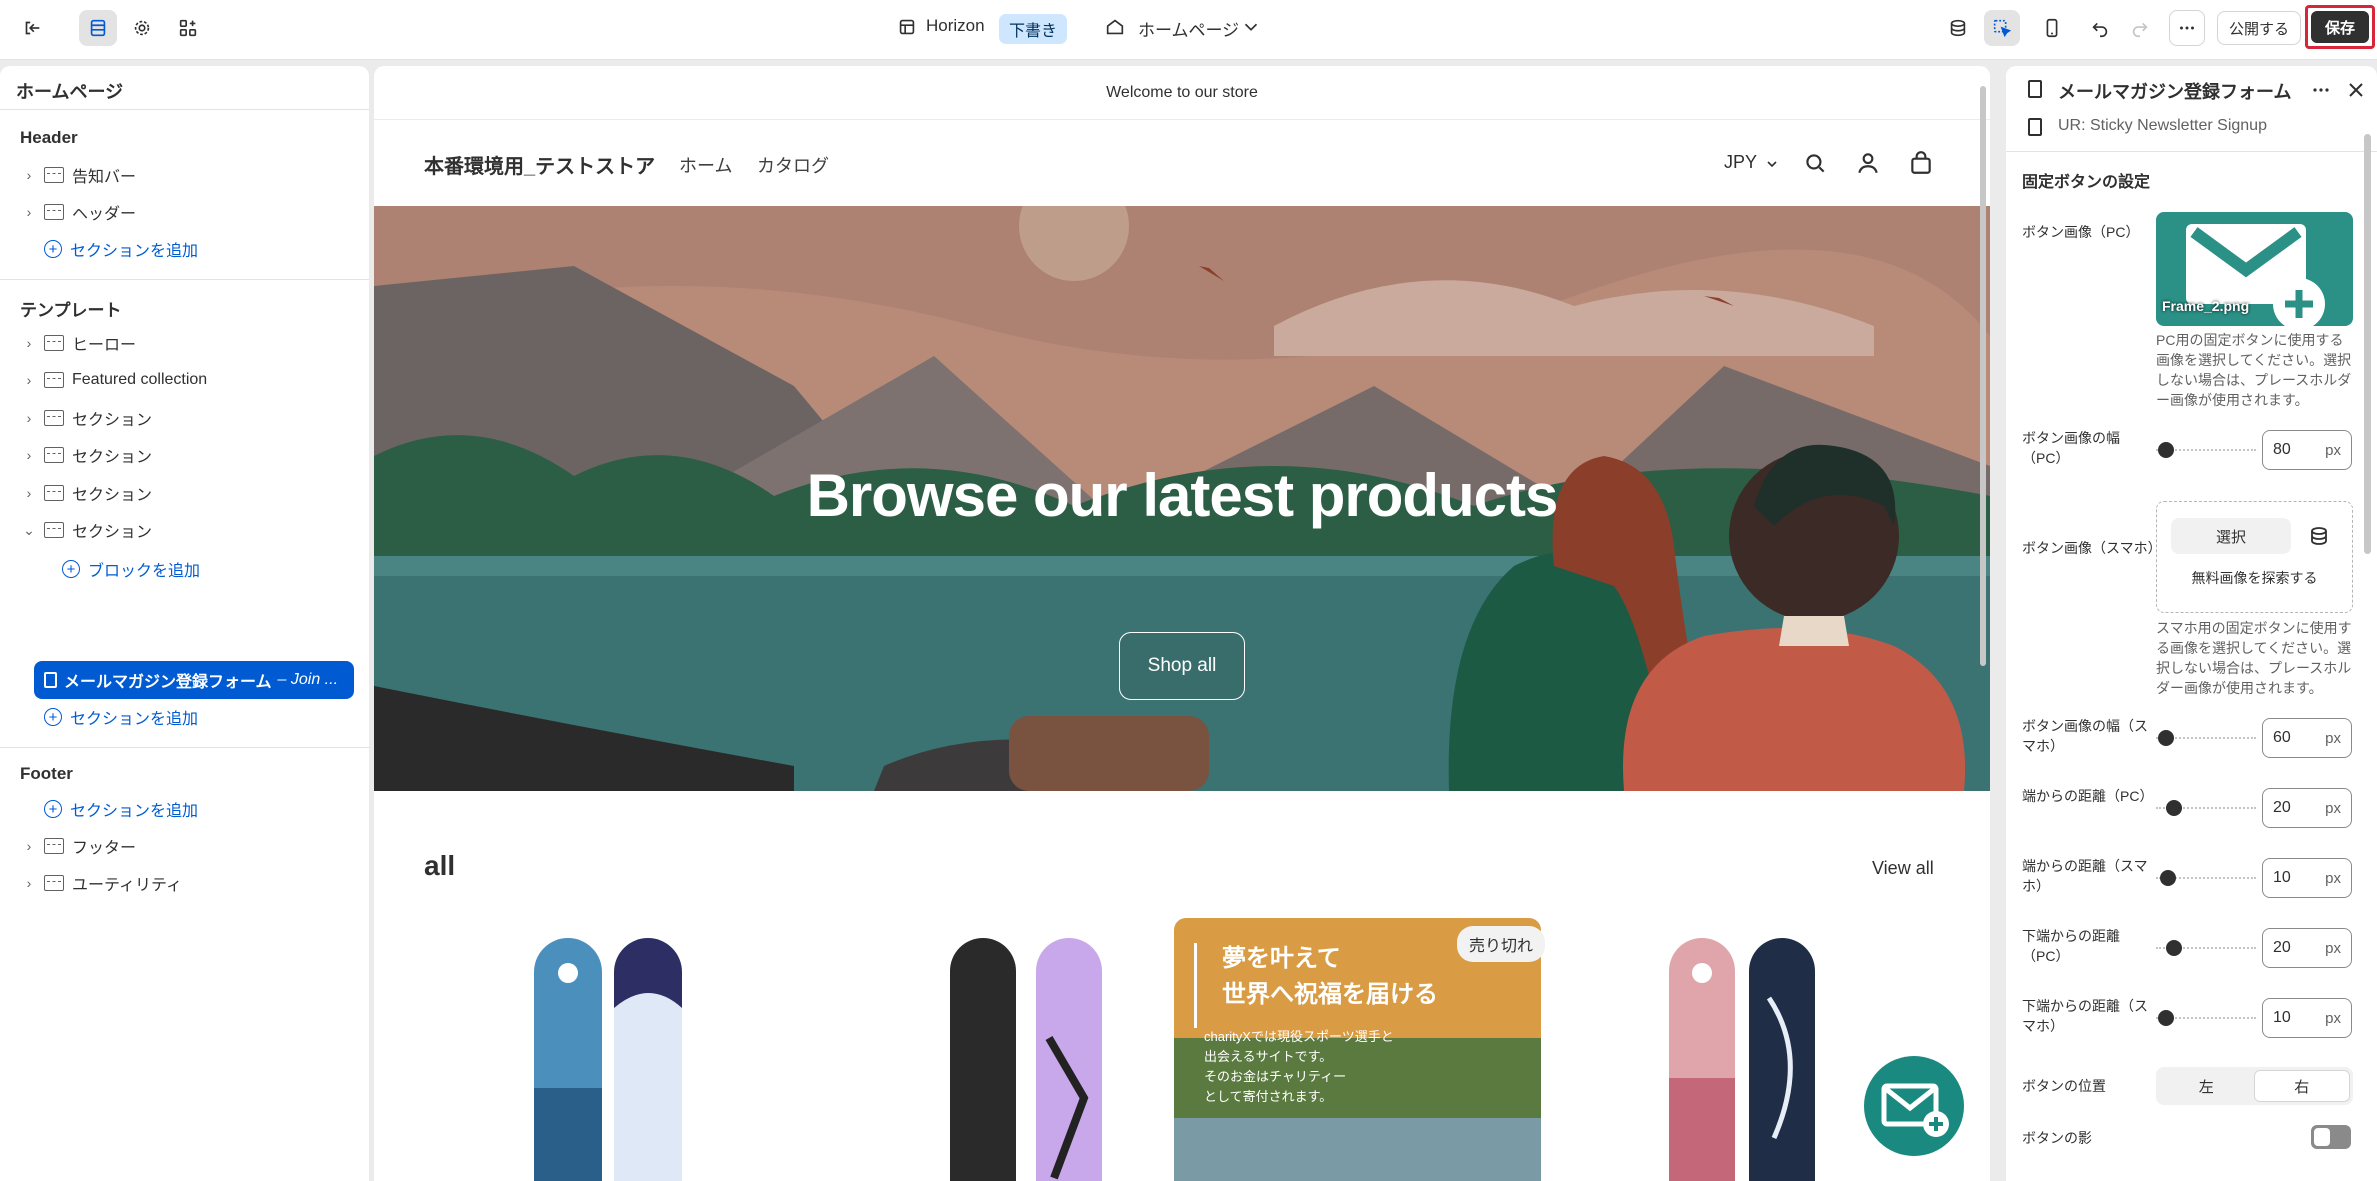 This screenshot has width=2377, height=1181. What do you see at coordinates (46, 773) in the screenshot?
I see `footer-group-title: Footer` at bounding box center [46, 773].